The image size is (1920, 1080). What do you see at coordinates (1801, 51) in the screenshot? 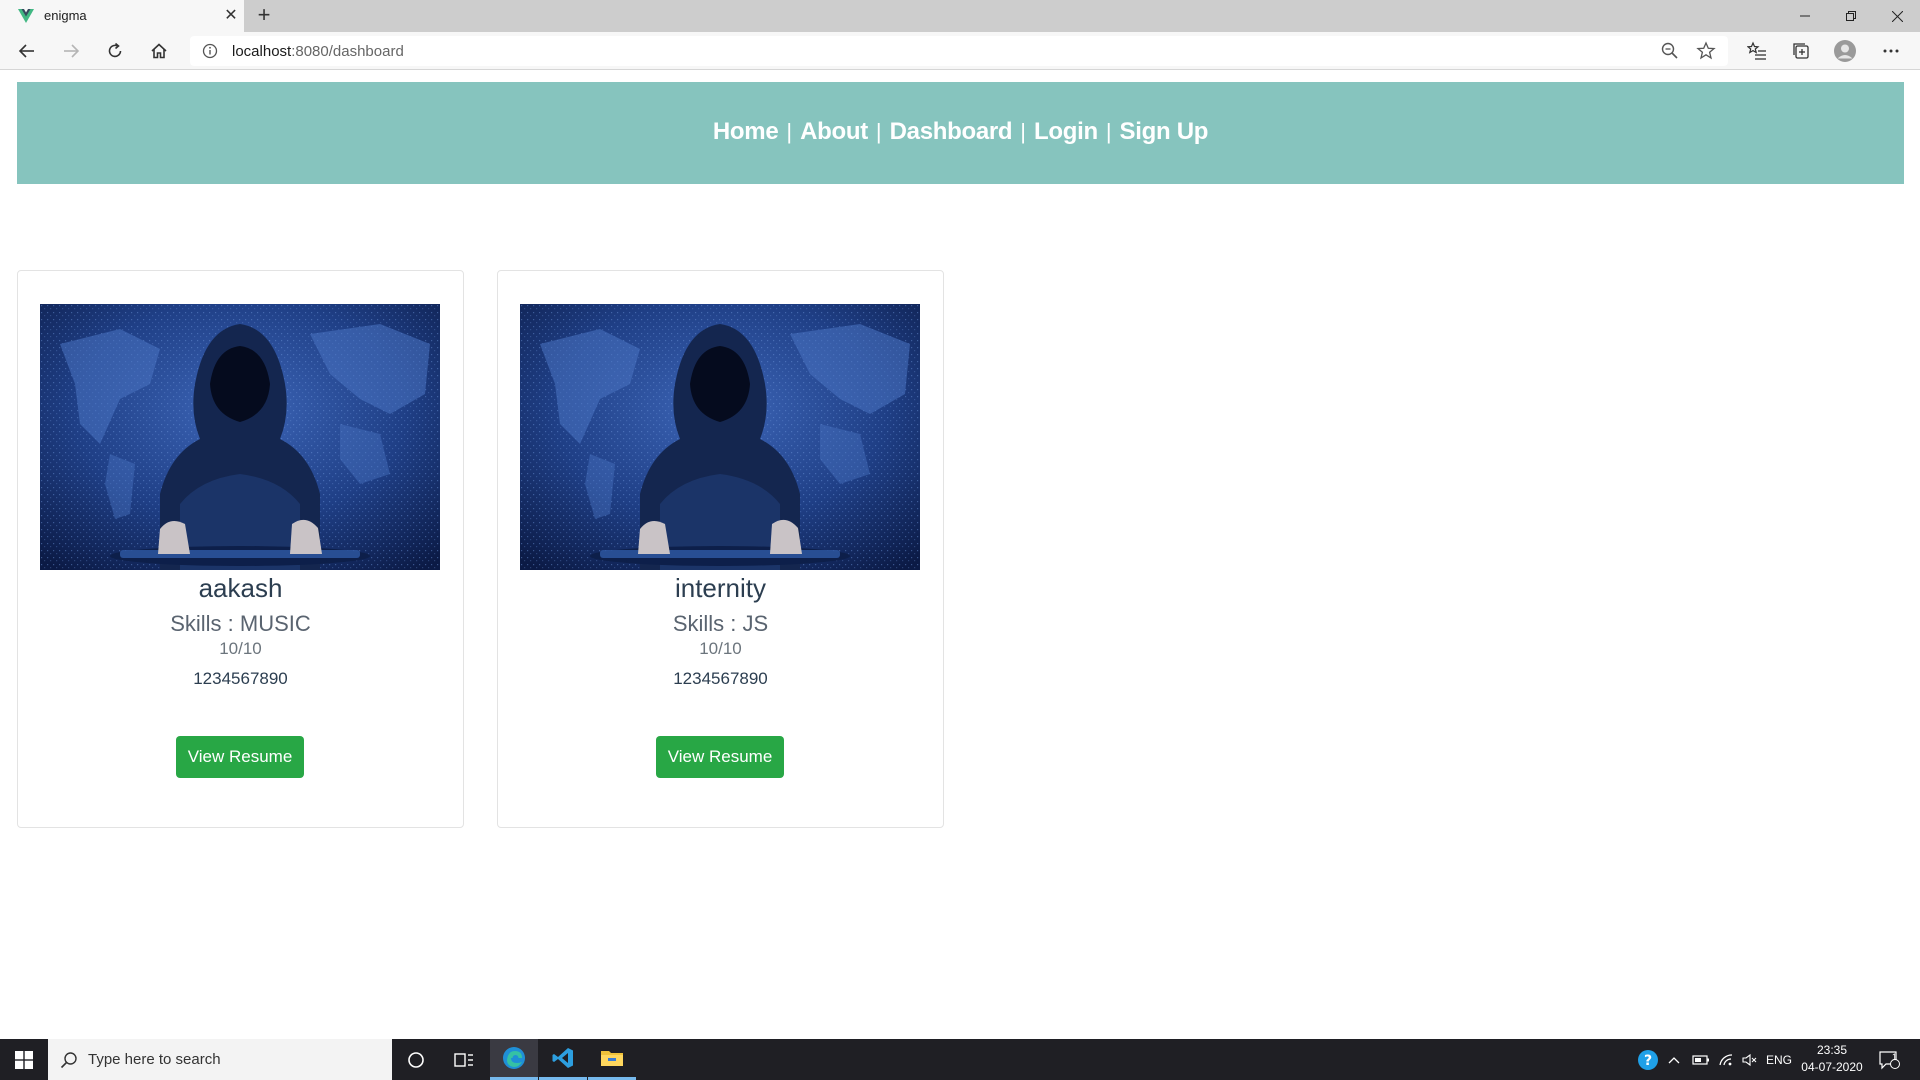
I see `collections-icon` at bounding box center [1801, 51].